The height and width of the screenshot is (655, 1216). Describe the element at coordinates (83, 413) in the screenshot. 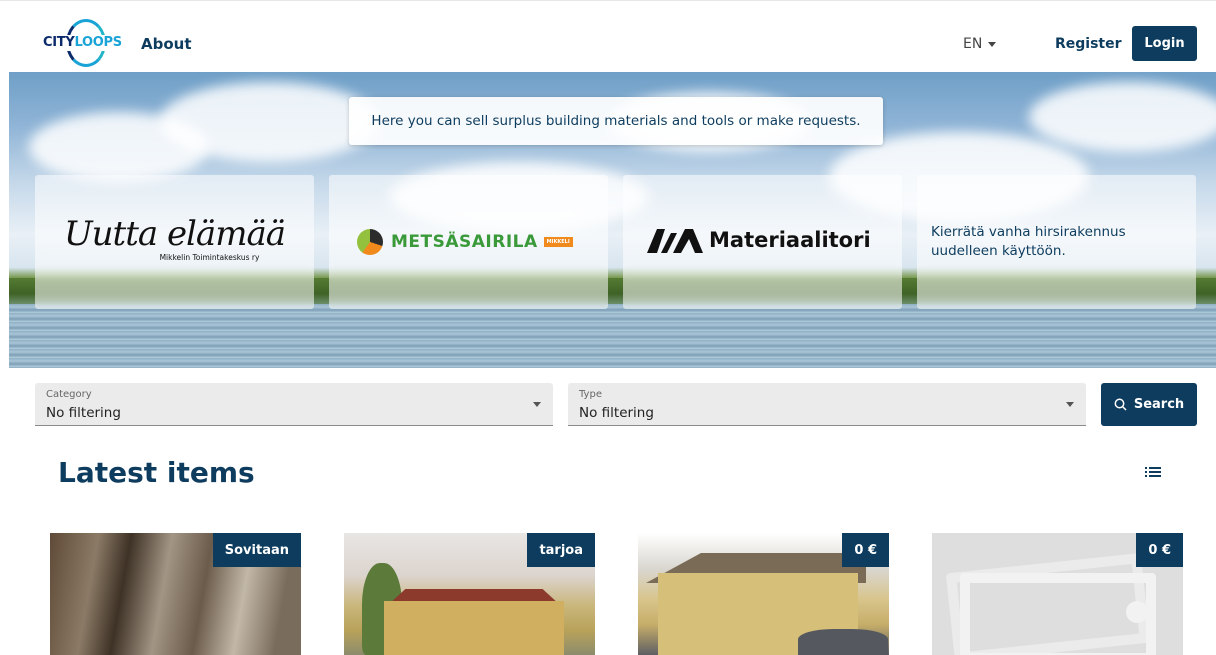

I see `category-select-value: No filtering` at that location.